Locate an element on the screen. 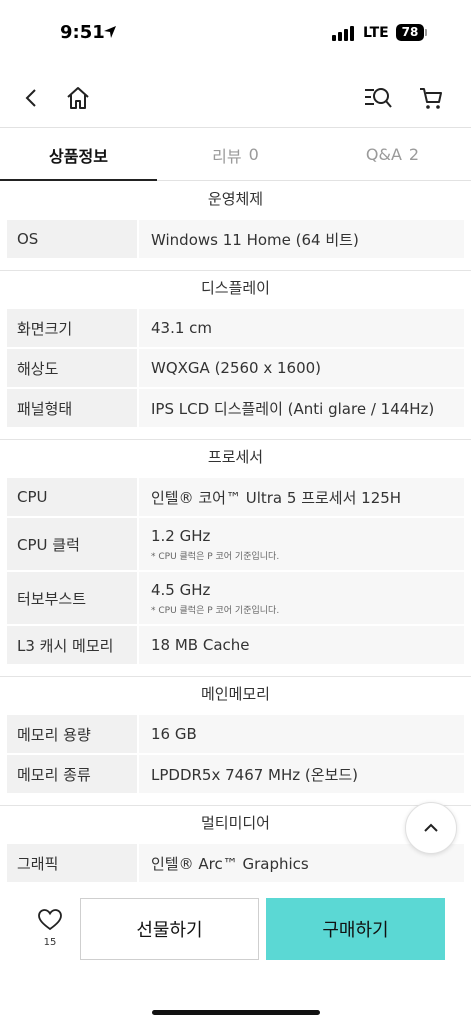 The height and width of the screenshot is (1024, 471). spec-row: 화면크기 43.1 cm is located at coordinates (235, 328).